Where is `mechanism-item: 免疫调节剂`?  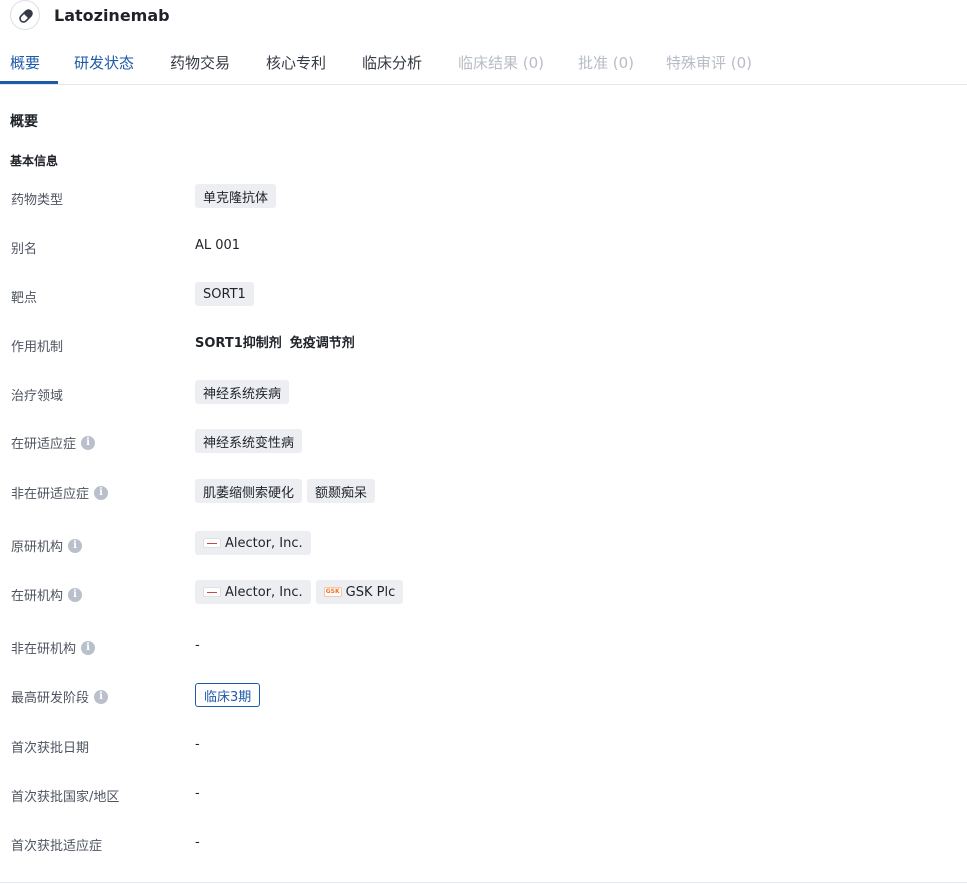
mechanism-item: 免疫调节剂 is located at coordinates (322, 343).